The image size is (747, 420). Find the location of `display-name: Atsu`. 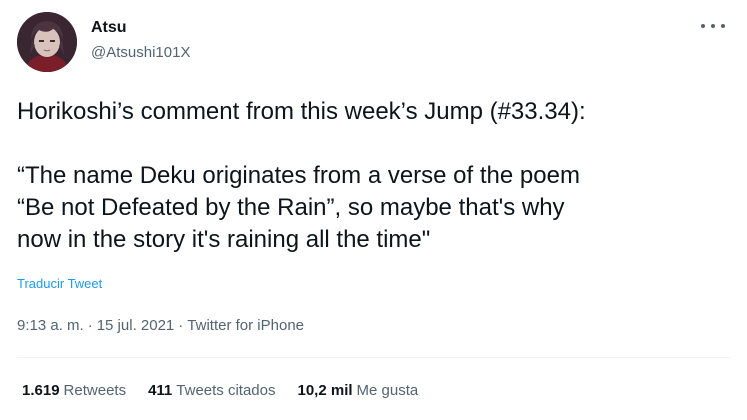

display-name: Atsu is located at coordinates (109, 28).